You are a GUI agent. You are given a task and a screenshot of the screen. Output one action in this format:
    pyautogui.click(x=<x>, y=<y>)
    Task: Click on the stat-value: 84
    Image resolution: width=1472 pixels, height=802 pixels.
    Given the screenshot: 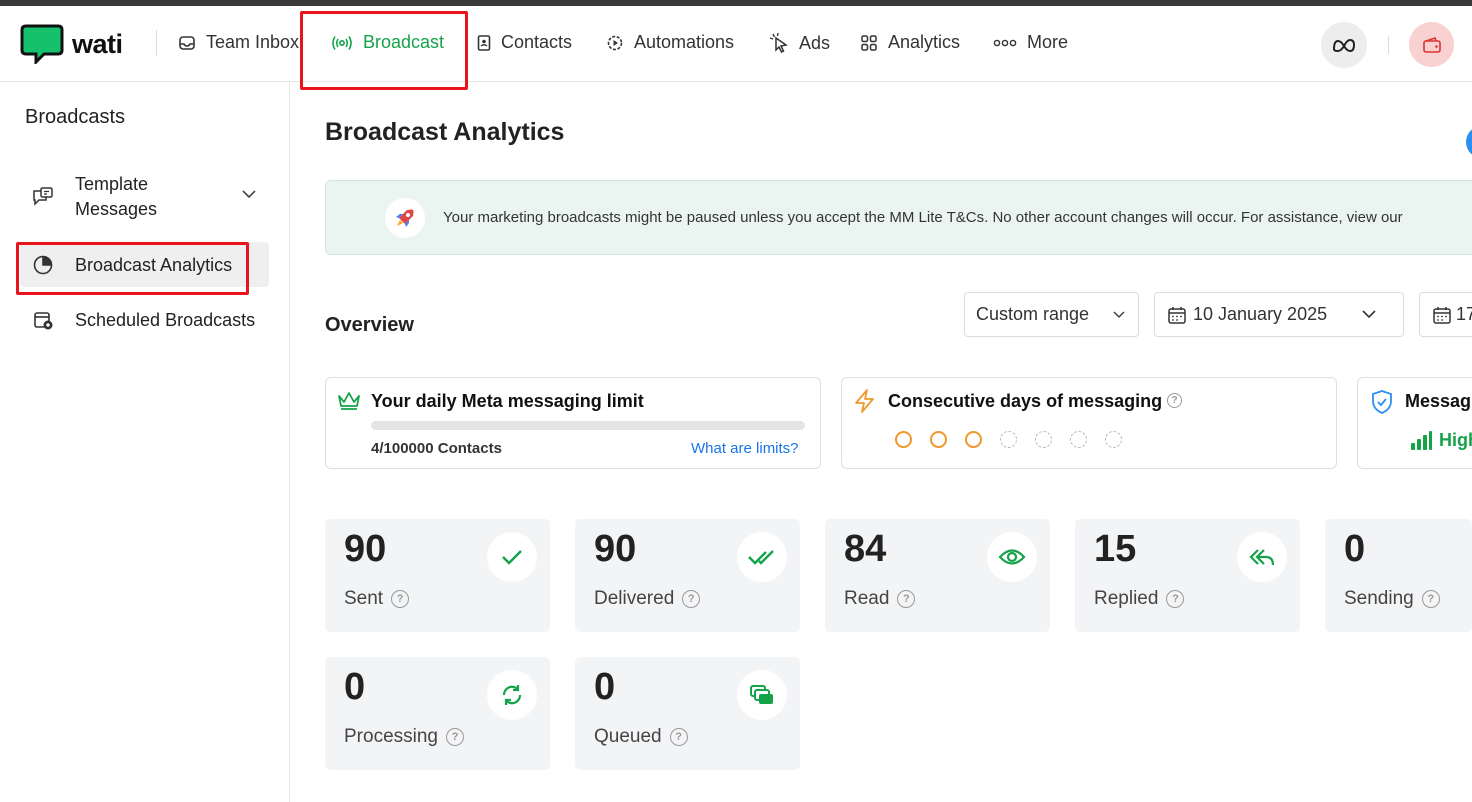 What is the action you would take?
    pyautogui.click(x=865, y=549)
    